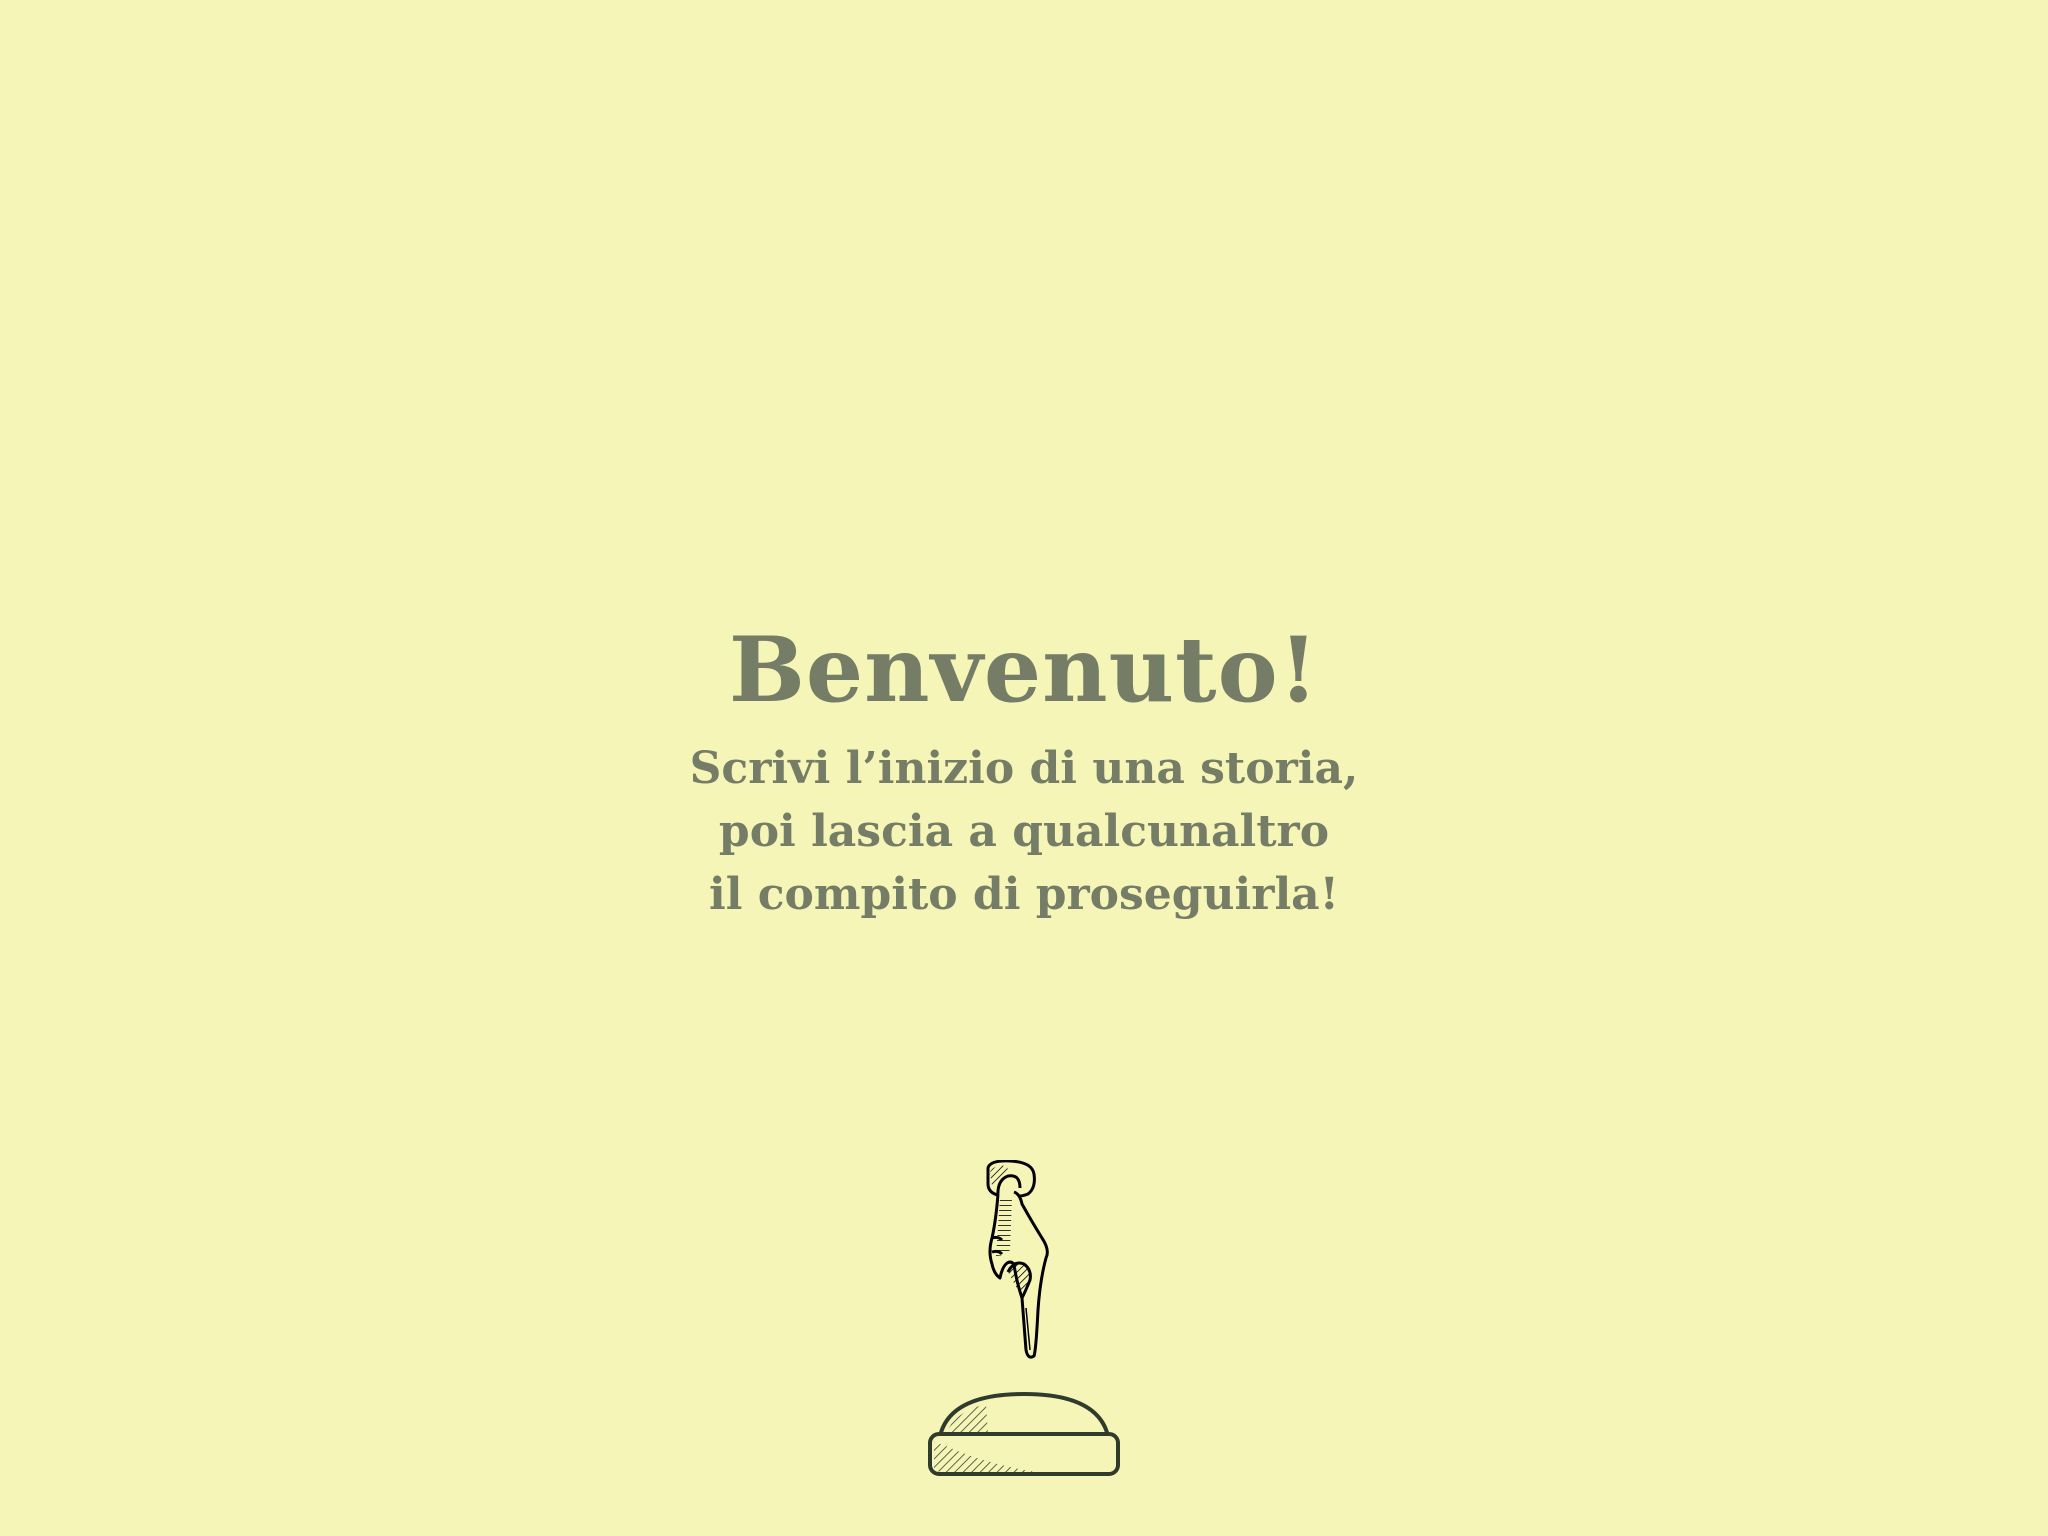  What do you see at coordinates (1024, 670) in the screenshot?
I see `welcome-title: Benvenuto!` at bounding box center [1024, 670].